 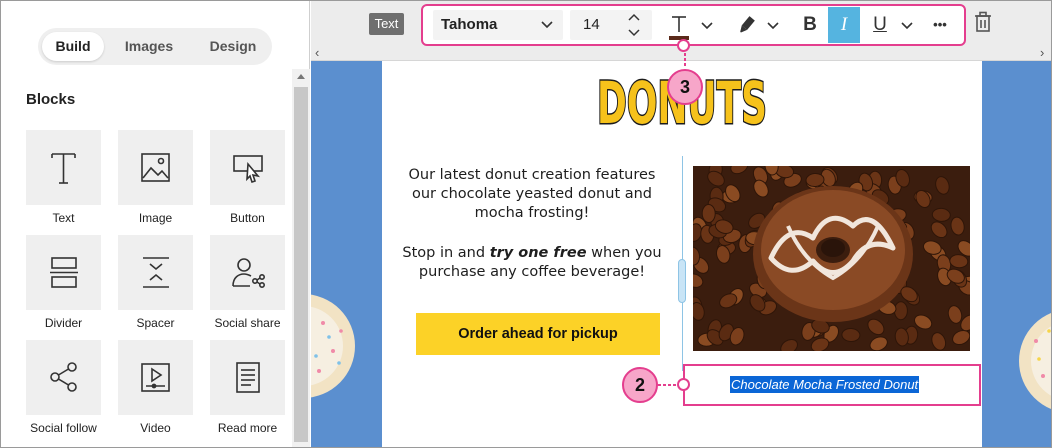 What do you see at coordinates (683, 384) in the screenshot?
I see `callout-2-anchor` at bounding box center [683, 384].